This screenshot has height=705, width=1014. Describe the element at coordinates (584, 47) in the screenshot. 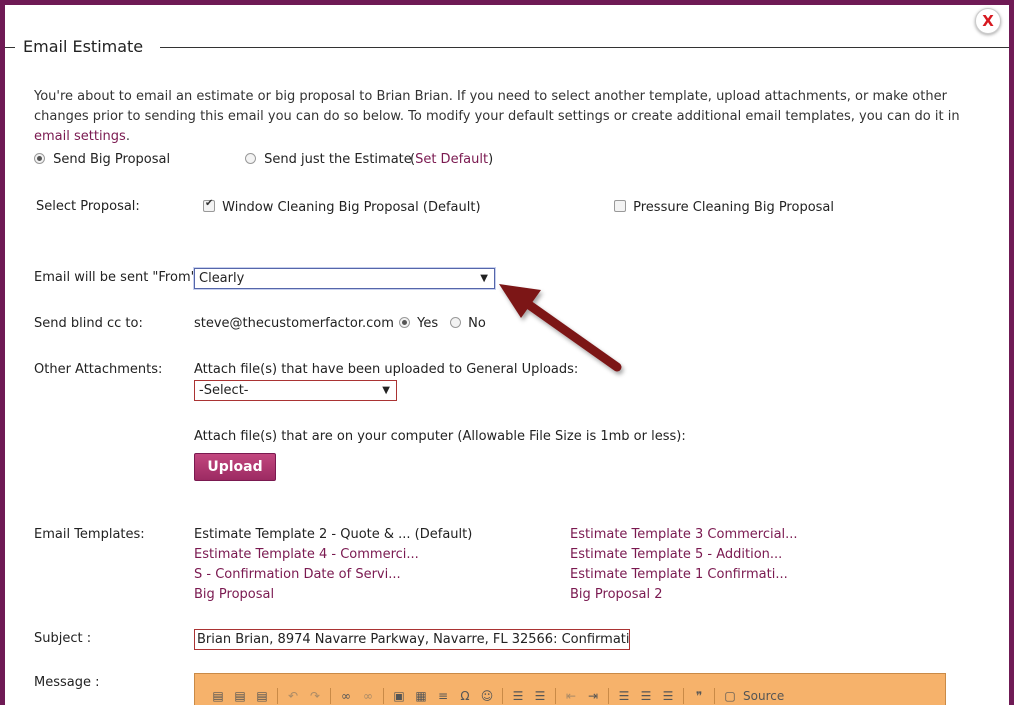

I see `legend-line-right` at that location.